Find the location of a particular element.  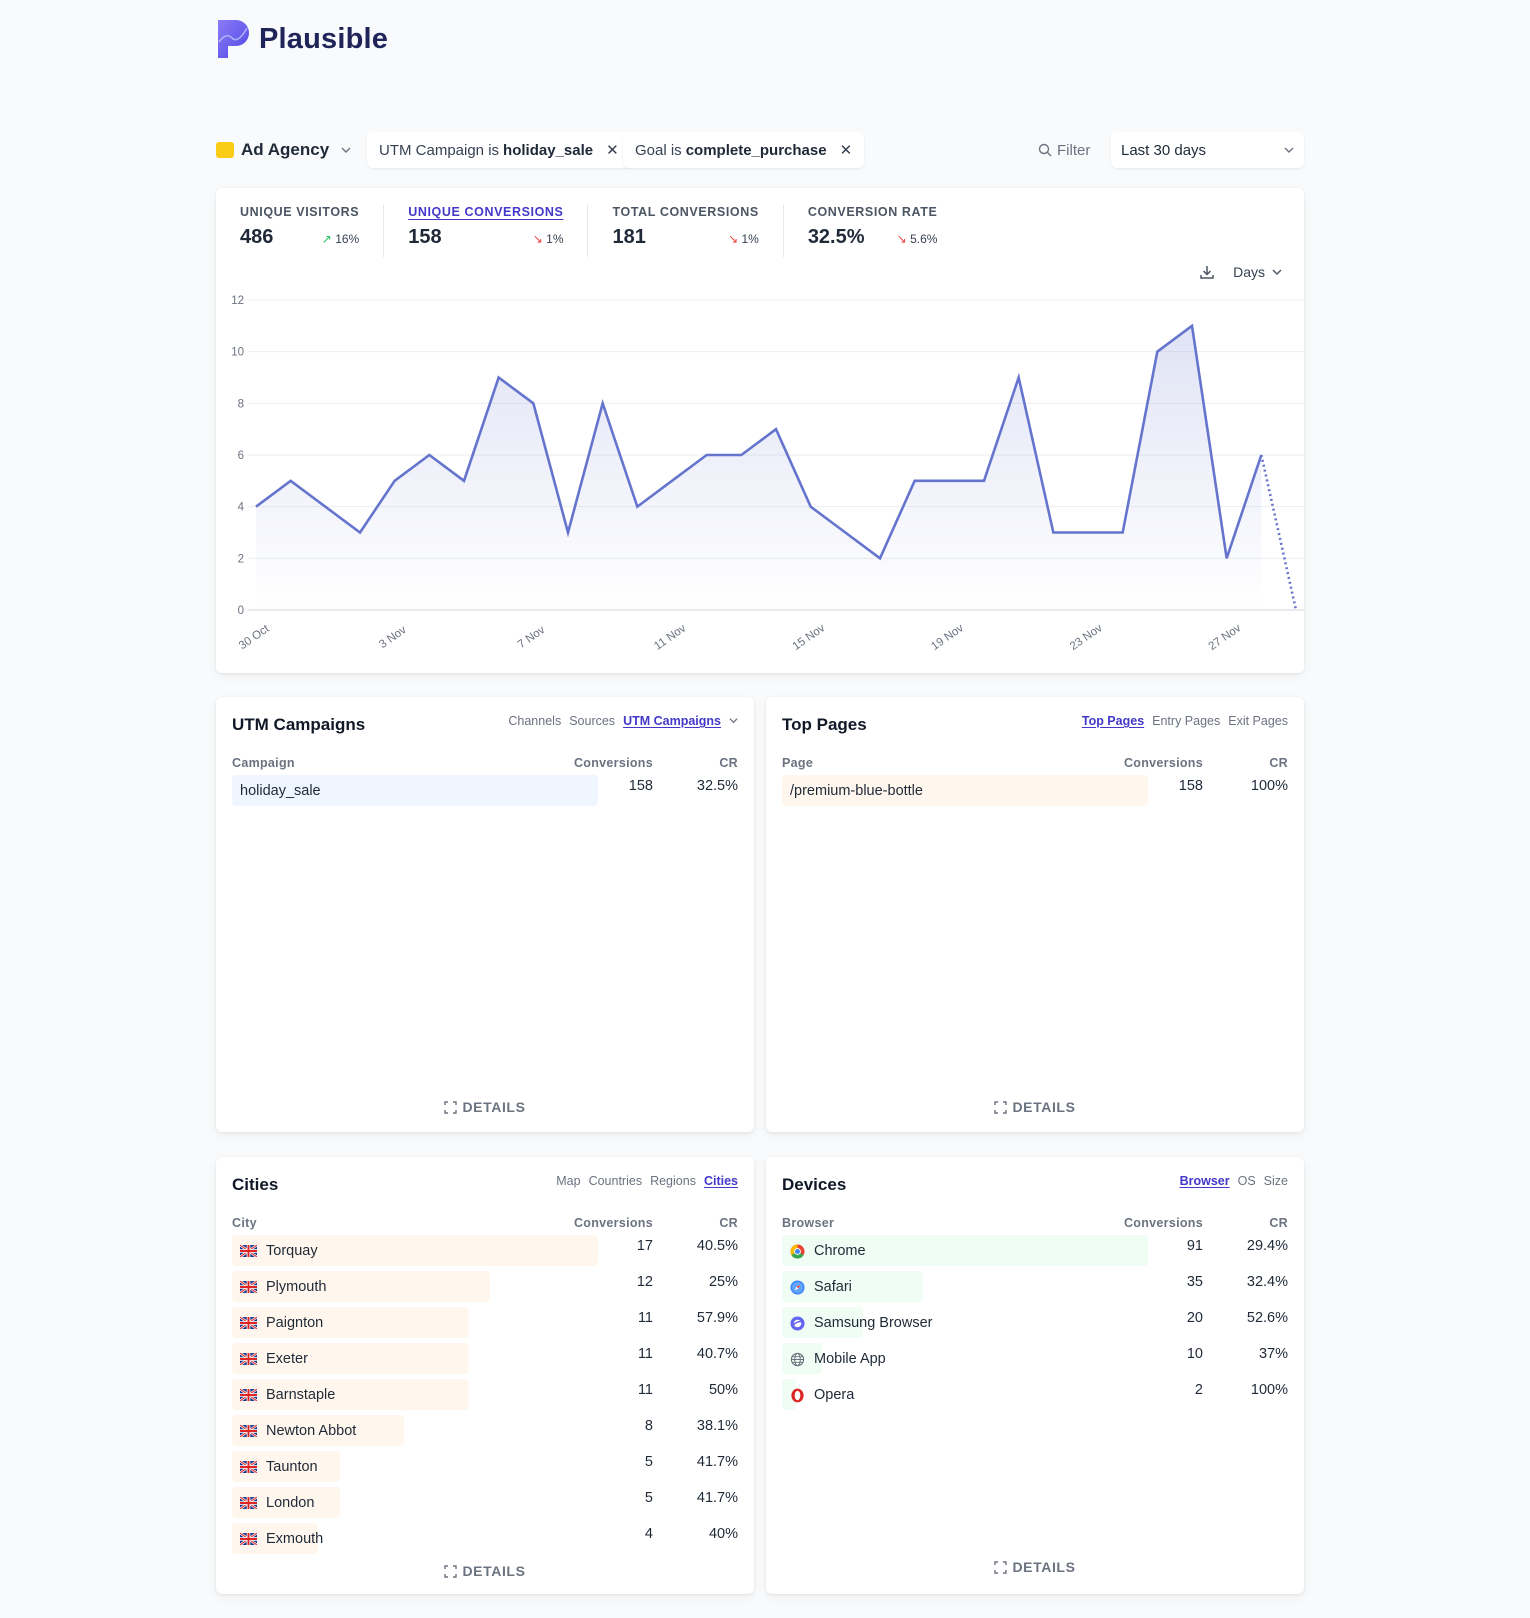

stat-change: ↘ 5.6% is located at coordinates (917, 239).